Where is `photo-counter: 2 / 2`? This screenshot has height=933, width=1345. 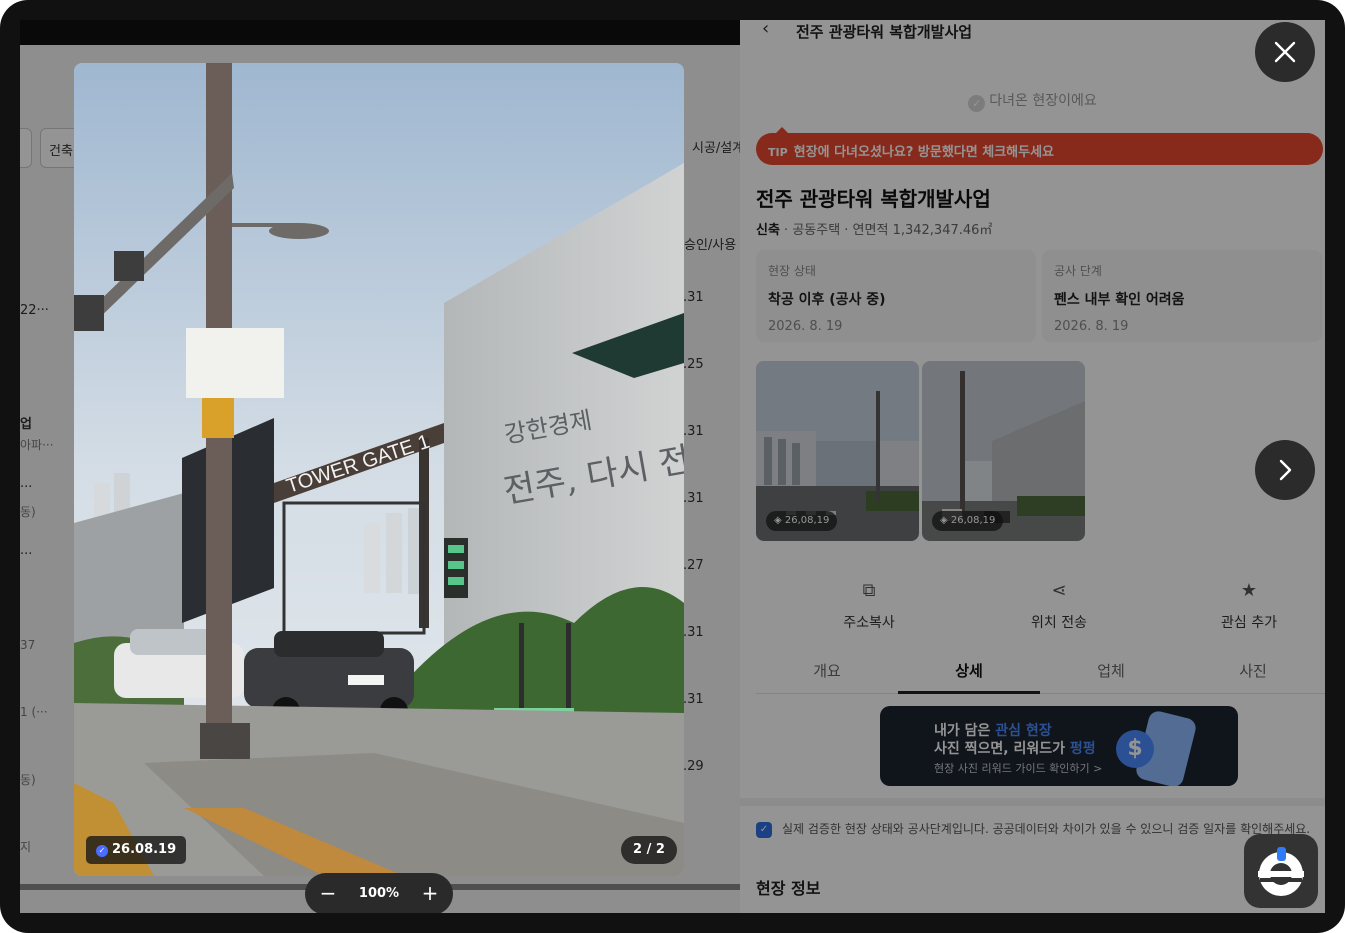 photo-counter: 2 / 2 is located at coordinates (649, 850).